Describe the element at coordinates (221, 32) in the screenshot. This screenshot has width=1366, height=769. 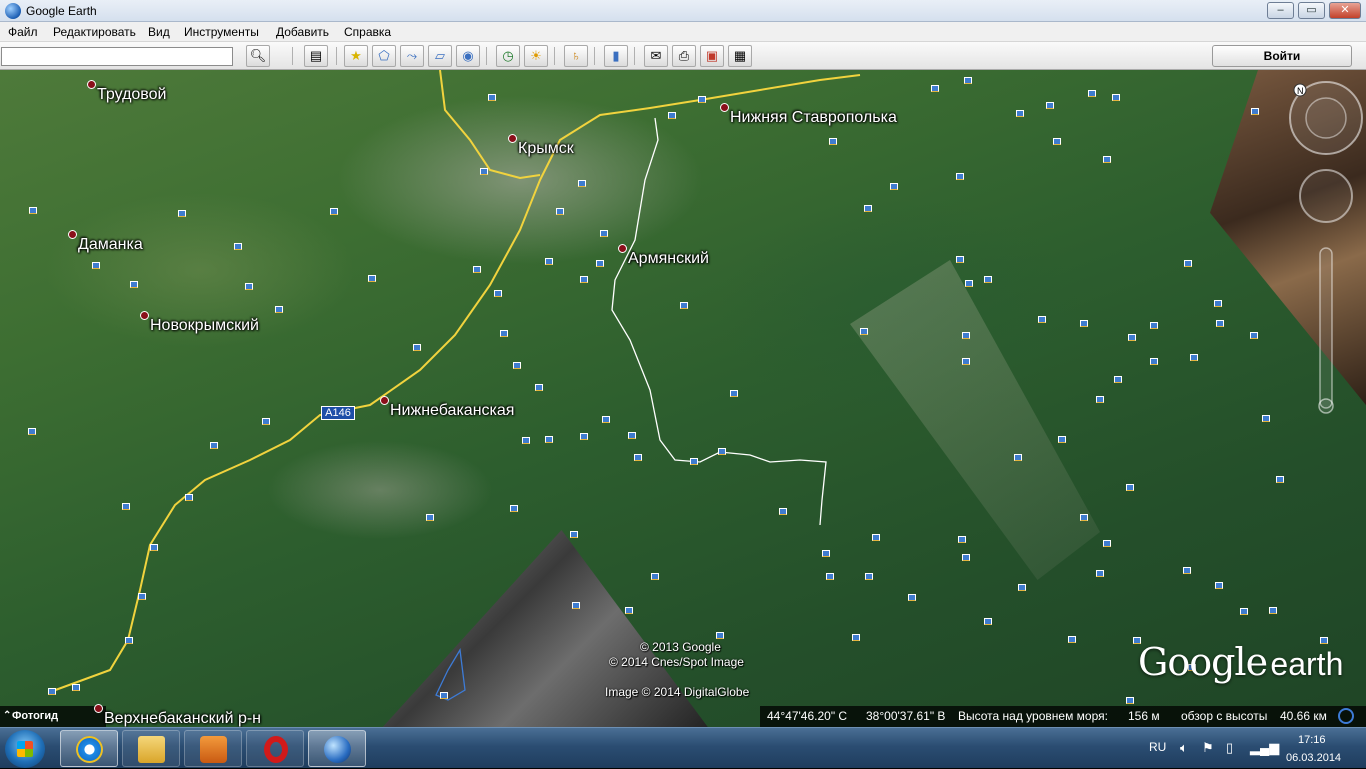
I see `menu-tools: Инструменты` at that location.